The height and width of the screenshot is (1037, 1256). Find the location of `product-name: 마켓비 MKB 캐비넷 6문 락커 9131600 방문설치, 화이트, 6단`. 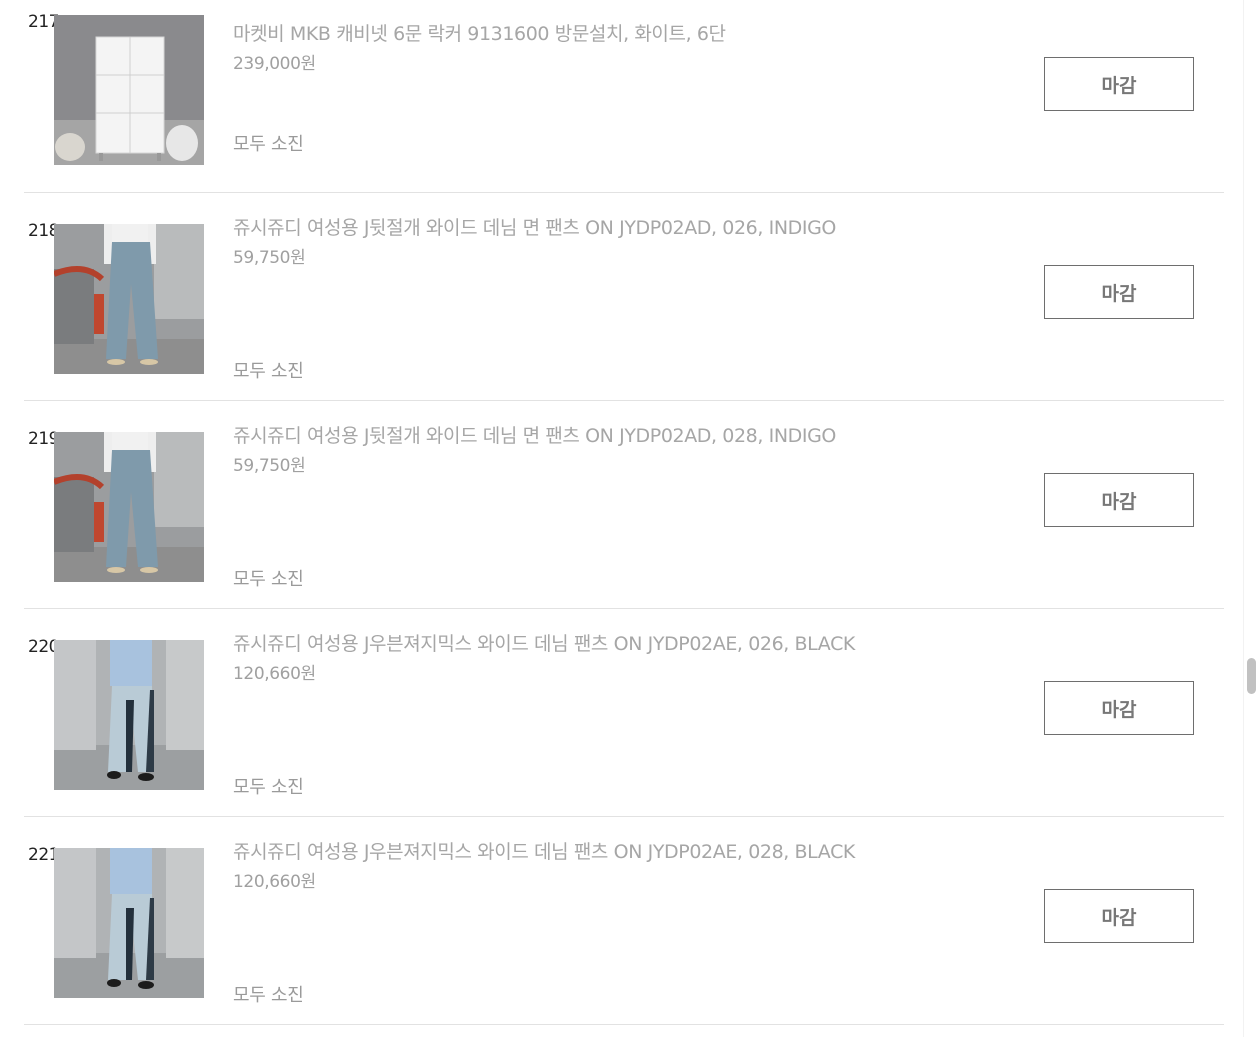

product-name: 마켓비 MKB 캐비넷 6문 락커 9131600 방문설치, 화이트, 6단 is located at coordinates (558, 34).